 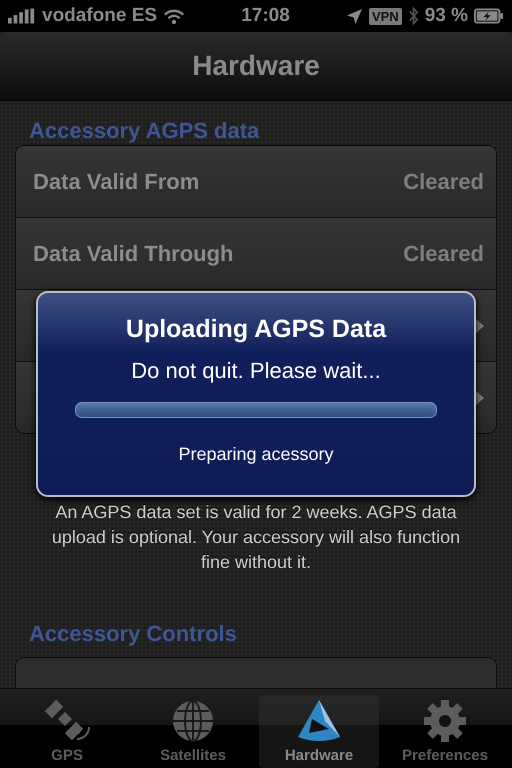 I want to click on table-row: Data Valid Through Cleared, so click(x=256, y=253).